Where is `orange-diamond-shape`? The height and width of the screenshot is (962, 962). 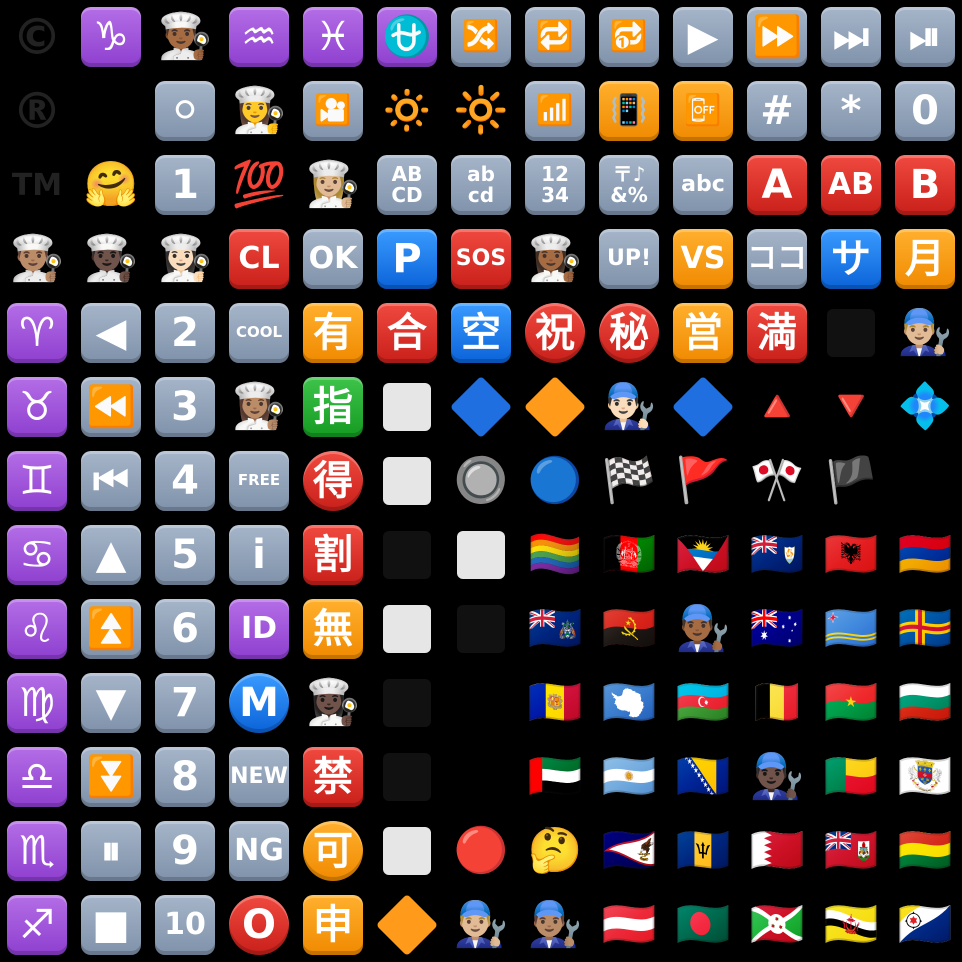 orange-diamond-shape is located at coordinates (555, 407).